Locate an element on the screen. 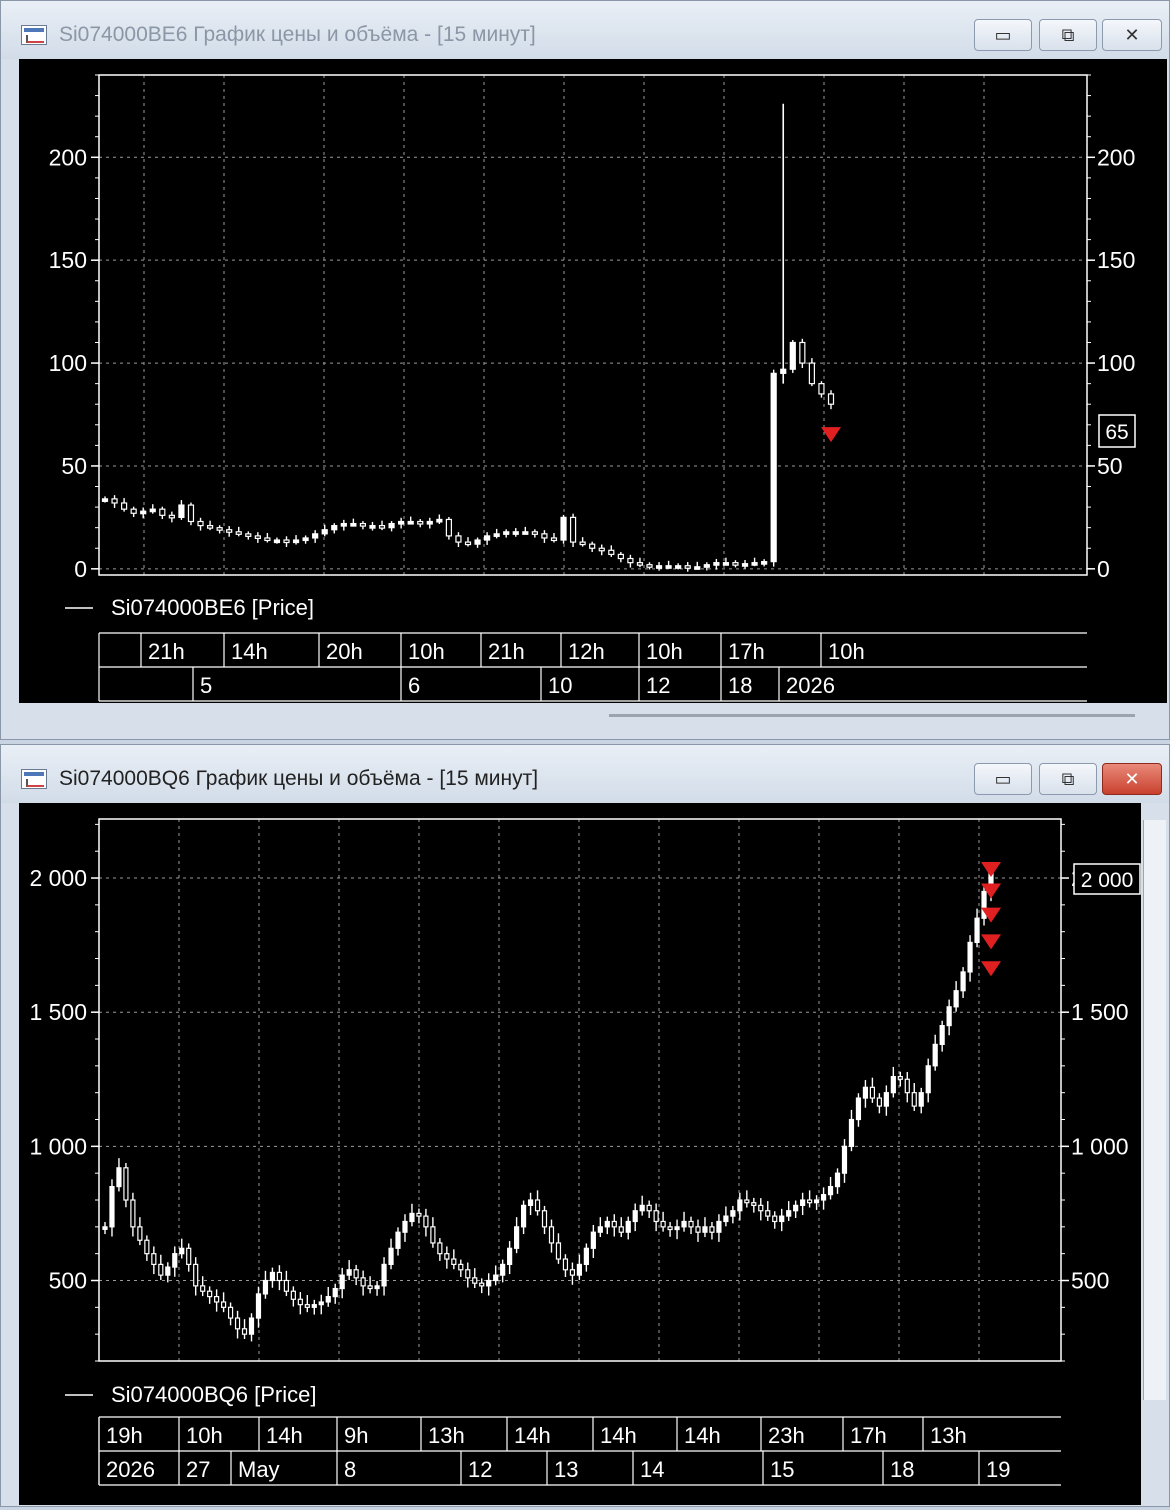 This screenshot has height=1510, width=1170. horizontal-scrollbar is located at coordinates (872, 715).